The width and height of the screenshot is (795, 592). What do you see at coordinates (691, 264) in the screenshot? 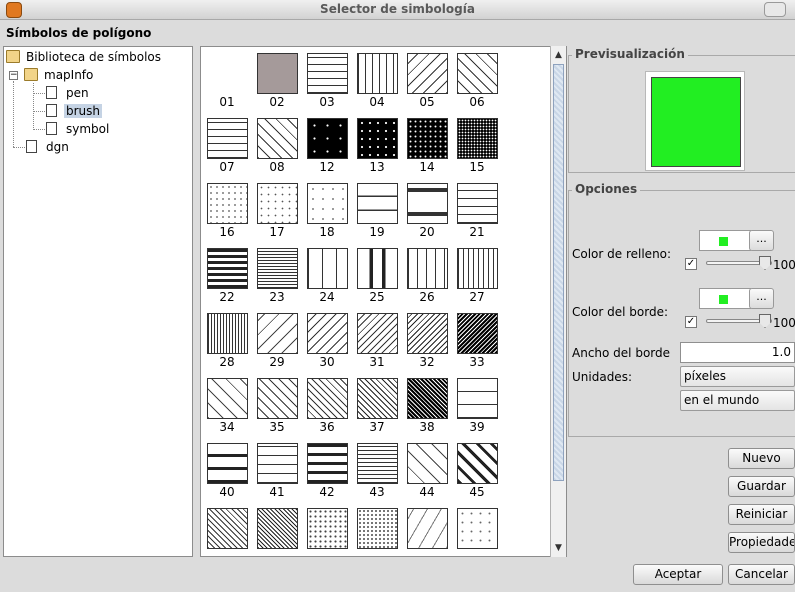
I see `fill-enabled-checkbox: ✓` at bounding box center [691, 264].